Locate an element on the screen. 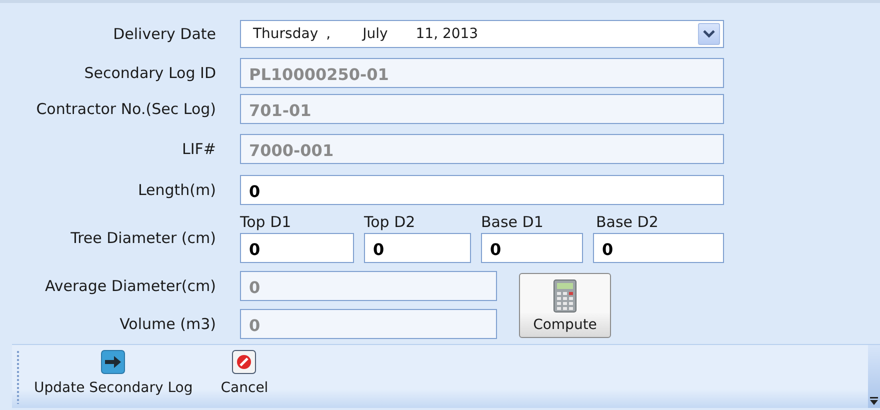 The height and width of the screenshot is (410, 880). compute-button: Compute is located at coordinates (565, 305).